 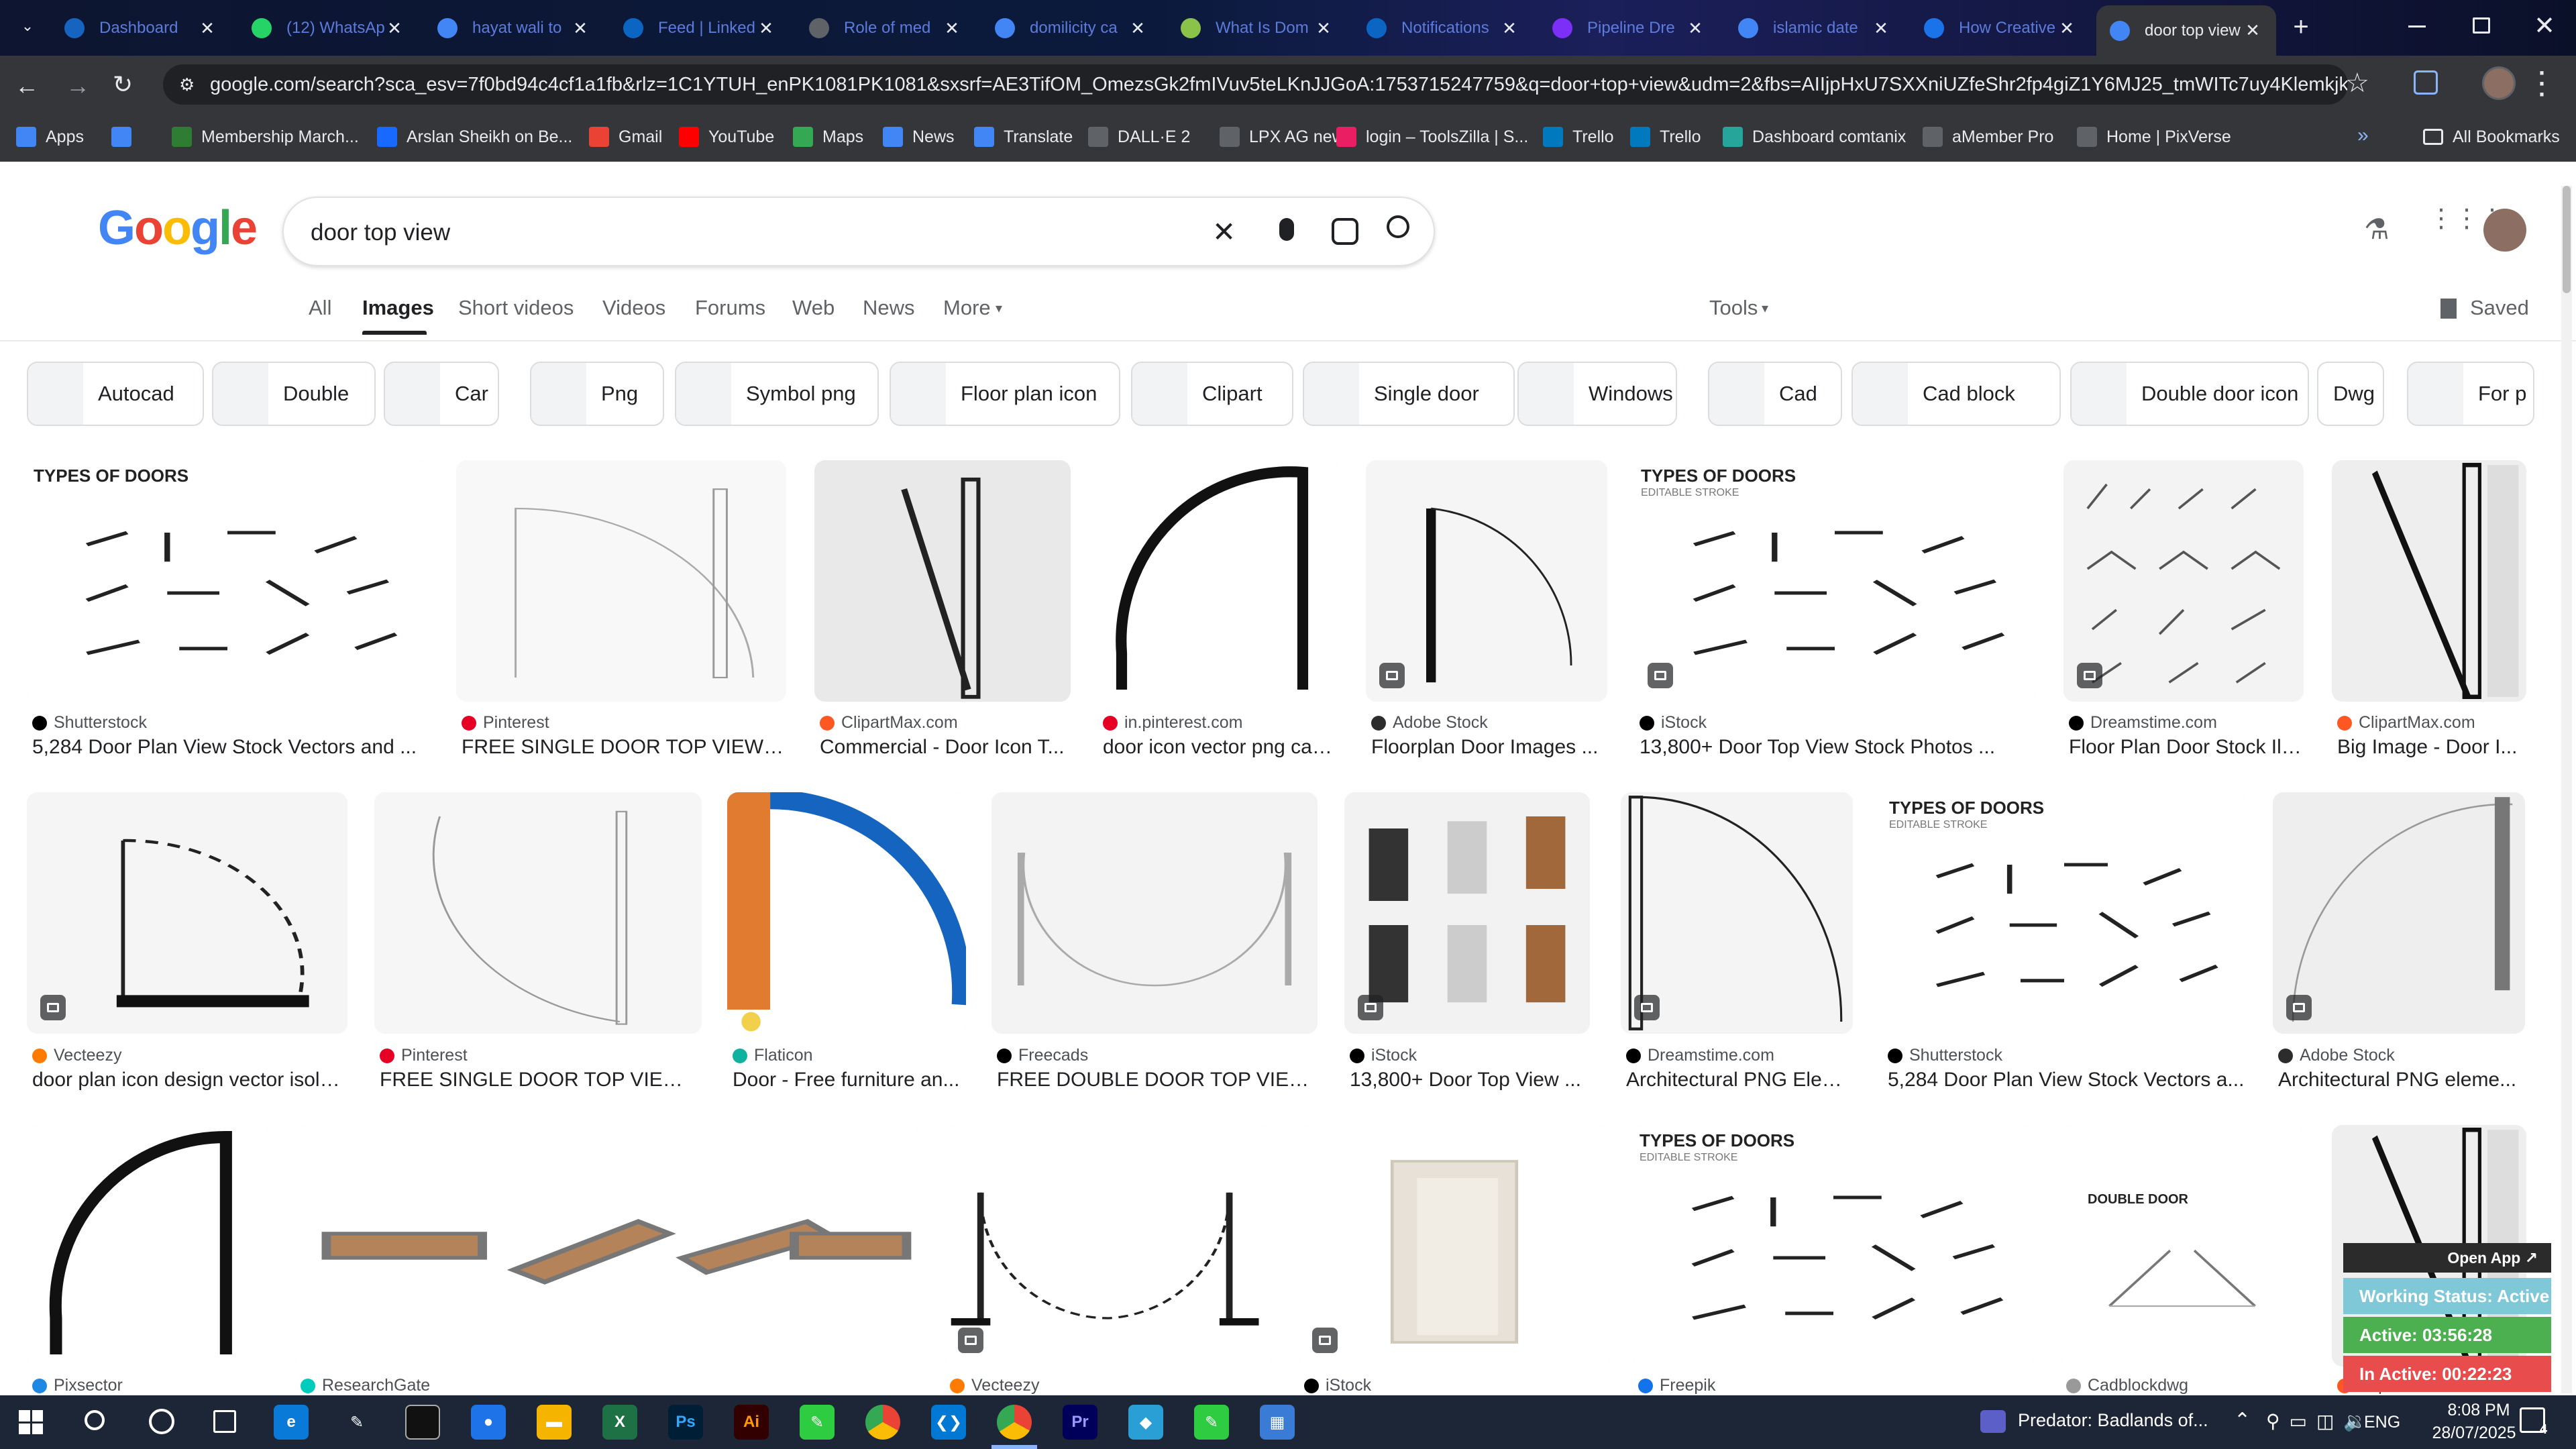 What do you see at coordinates (2417, 26) in the screenshot?
I see `minimize-window-icon` at bounding box center [2417, 26].